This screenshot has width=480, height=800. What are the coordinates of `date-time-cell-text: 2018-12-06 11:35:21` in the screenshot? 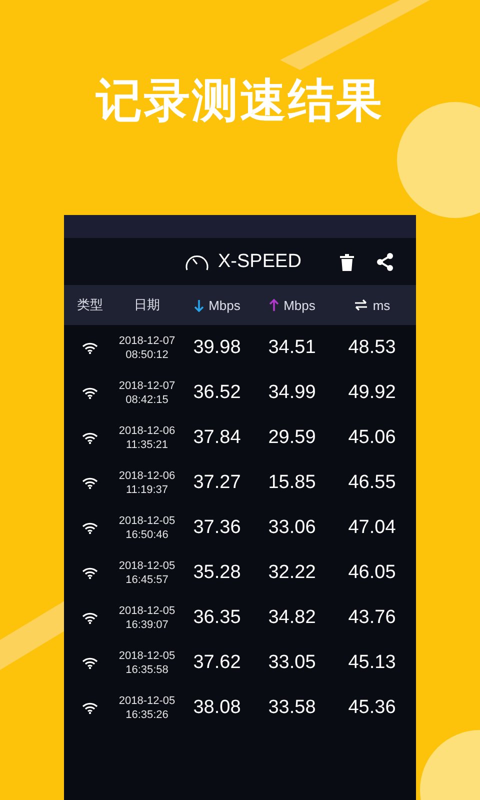 It's located at (147, 438).